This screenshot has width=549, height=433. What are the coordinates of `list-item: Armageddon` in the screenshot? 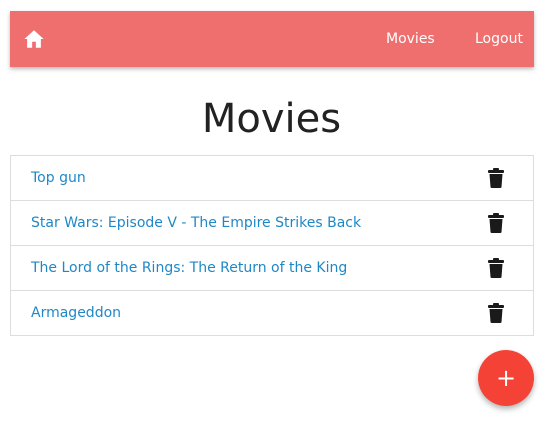 It's located at (272, 312).